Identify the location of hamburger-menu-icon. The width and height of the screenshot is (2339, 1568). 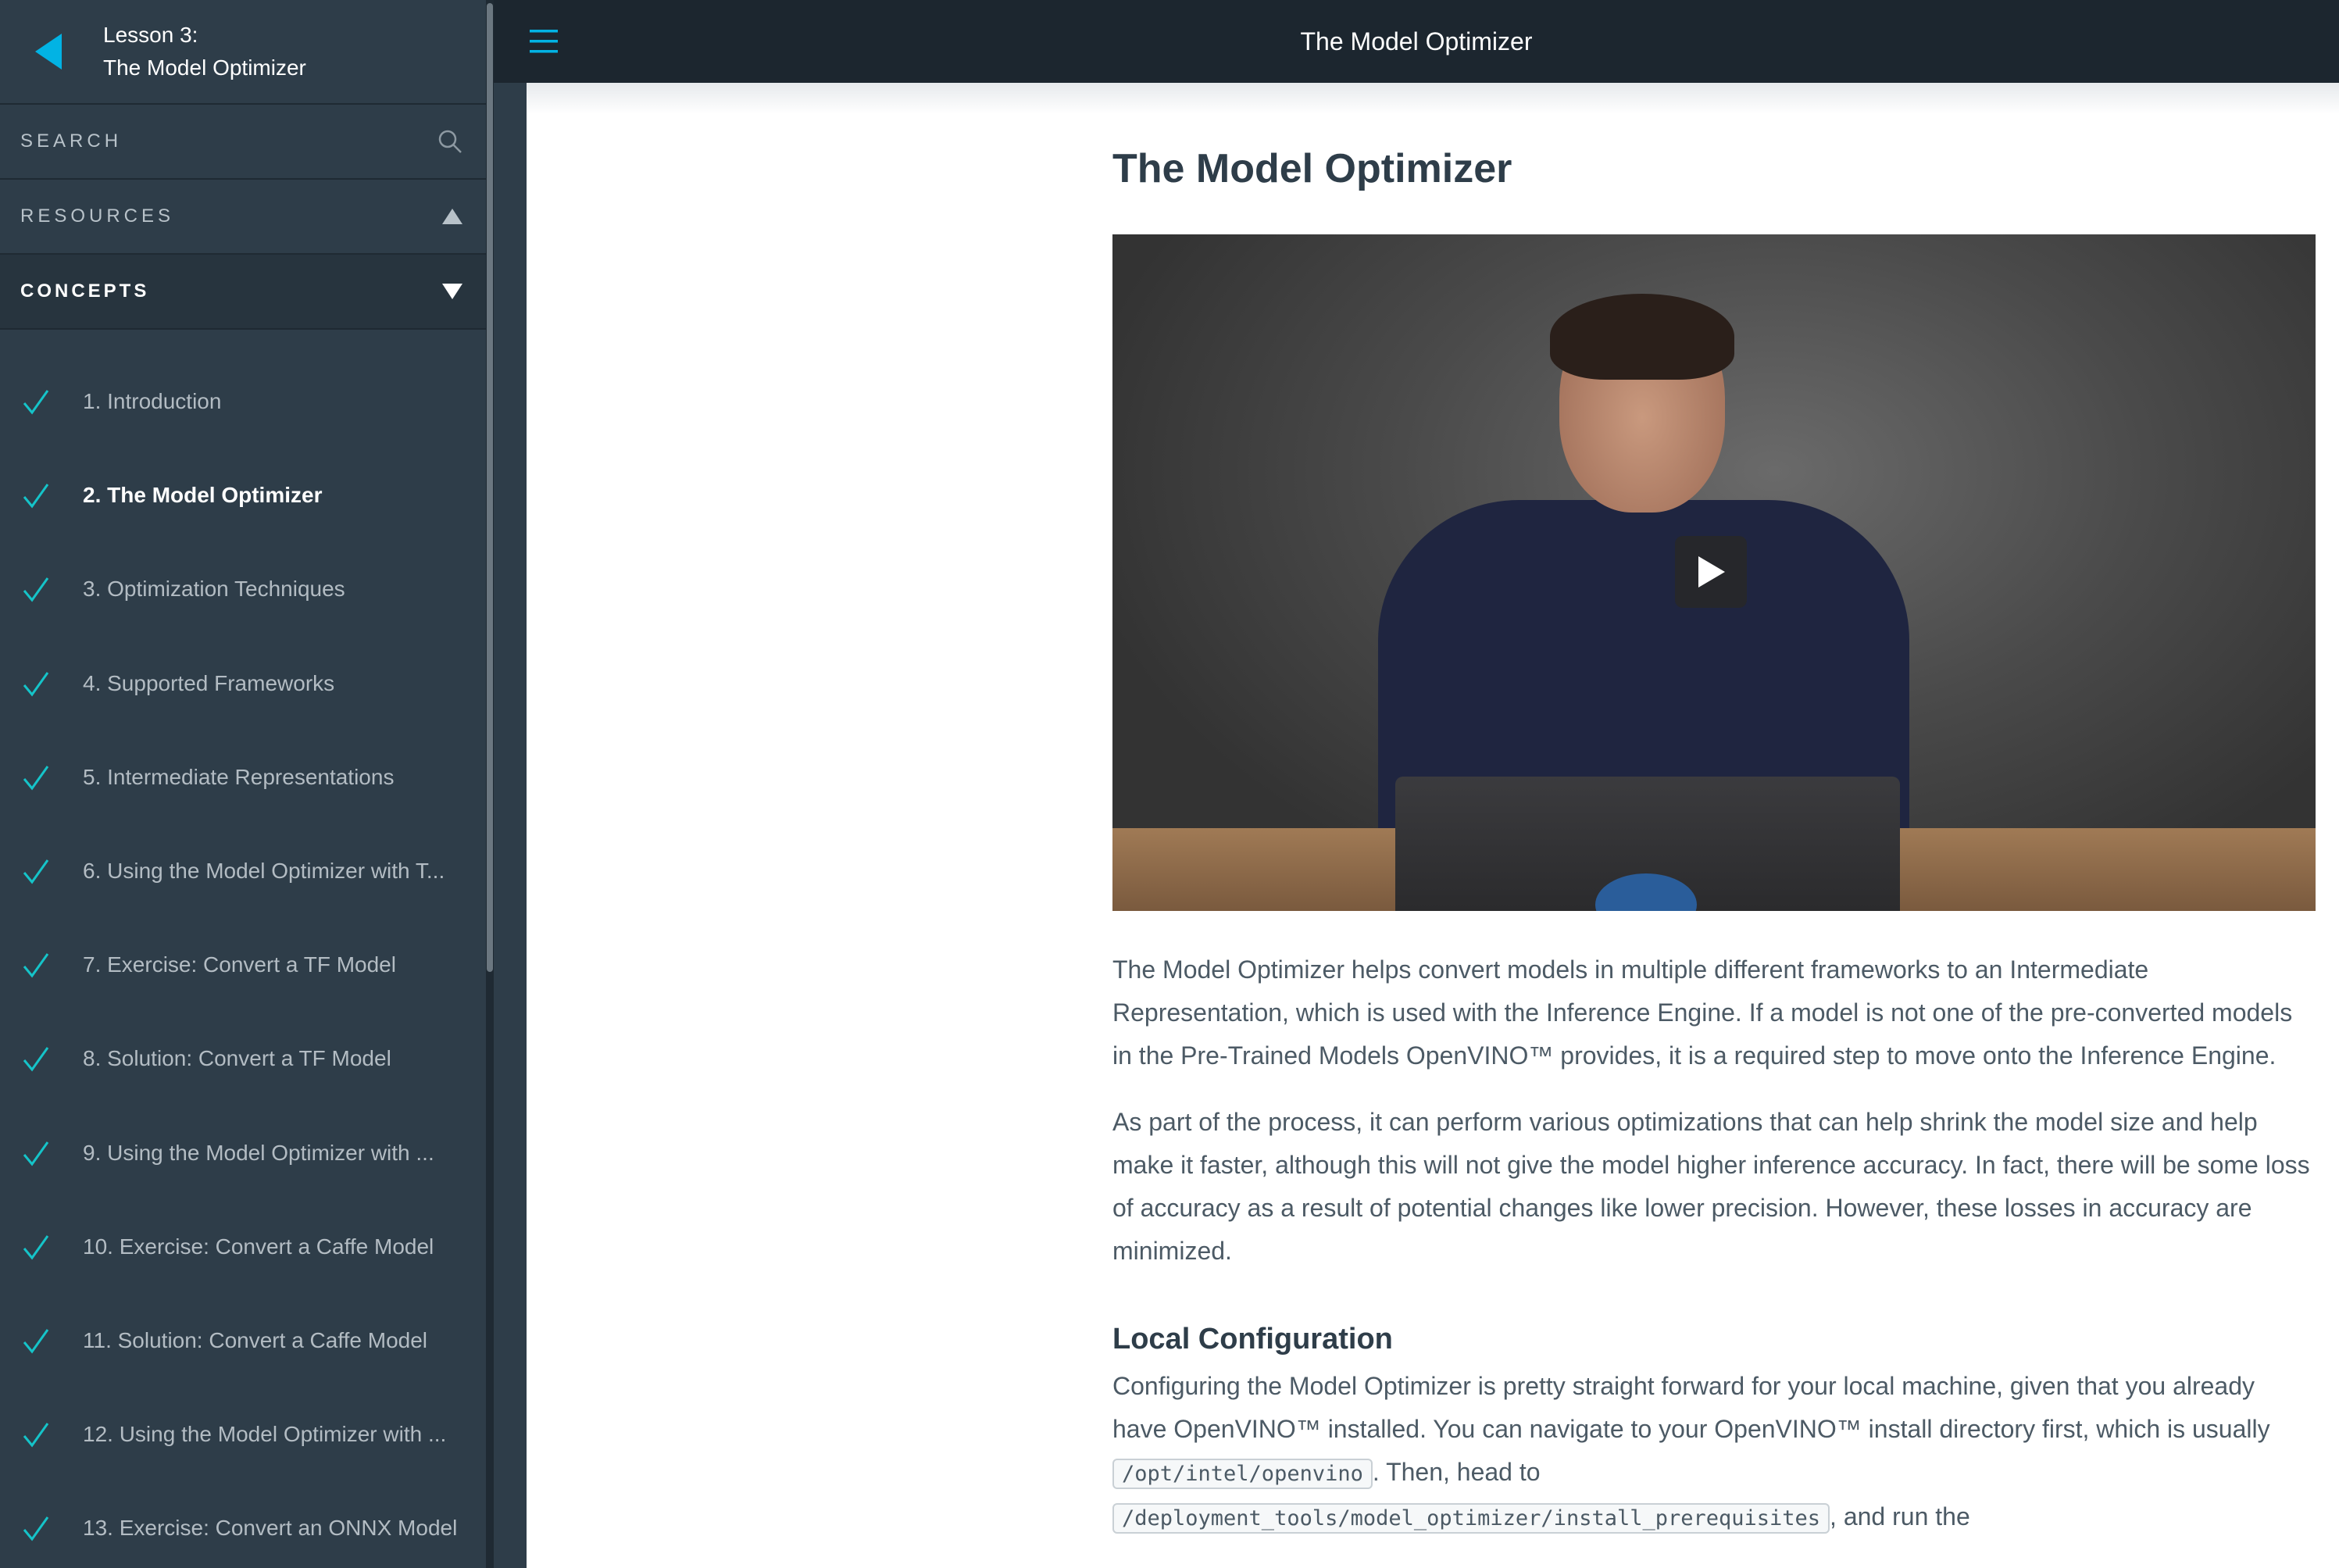
(543, 41).